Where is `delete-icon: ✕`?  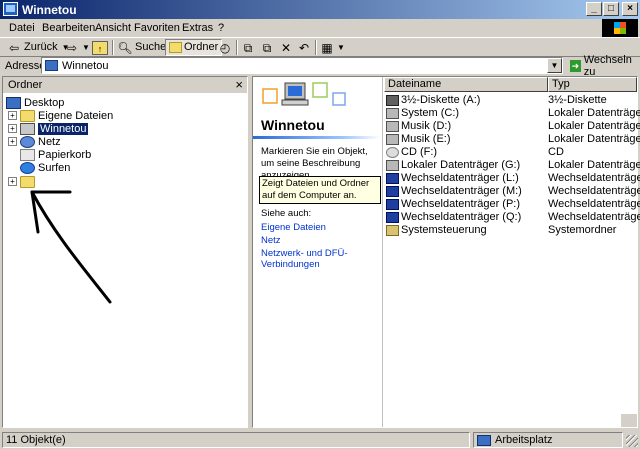
delete-icon: ✕ is located at coordinates (286, 47).